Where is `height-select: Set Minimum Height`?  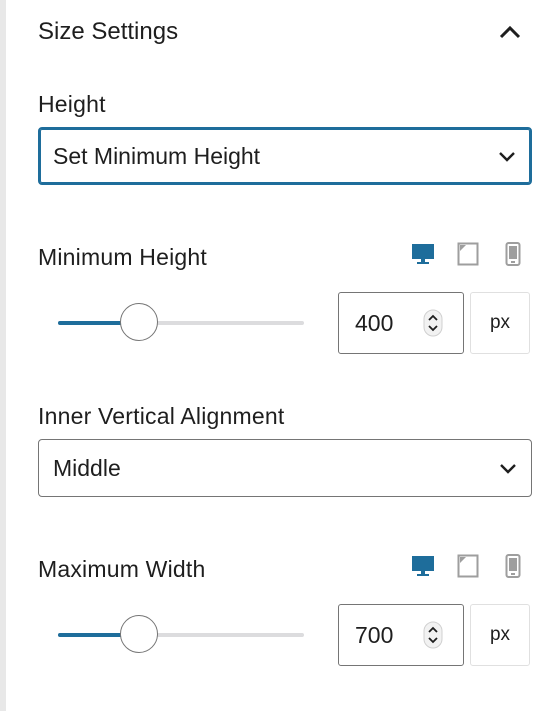
height-select: Set Minimum Height is located at coordinates (285, 156).